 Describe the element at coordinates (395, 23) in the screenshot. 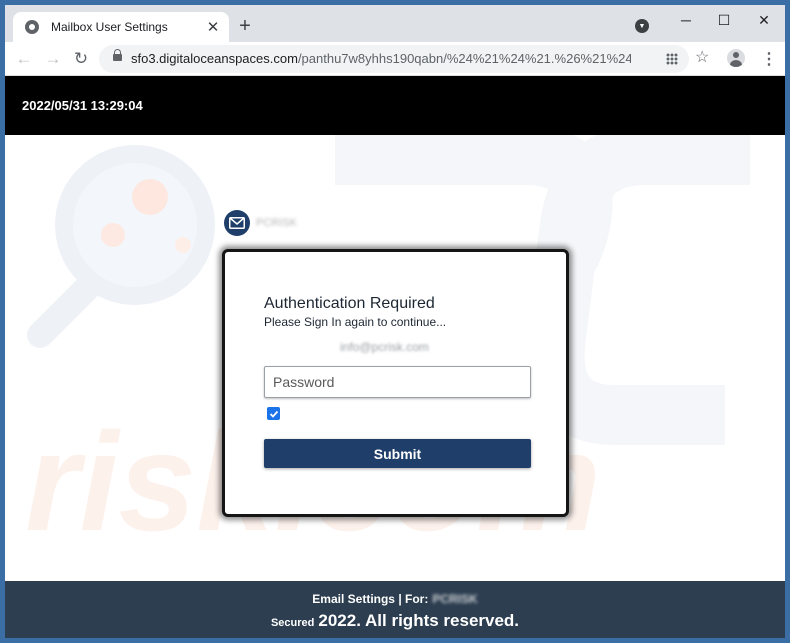

I see `tab-bar: Mailbox User Settings ✕ + ▼ ─ ☐ ✕` at that location.